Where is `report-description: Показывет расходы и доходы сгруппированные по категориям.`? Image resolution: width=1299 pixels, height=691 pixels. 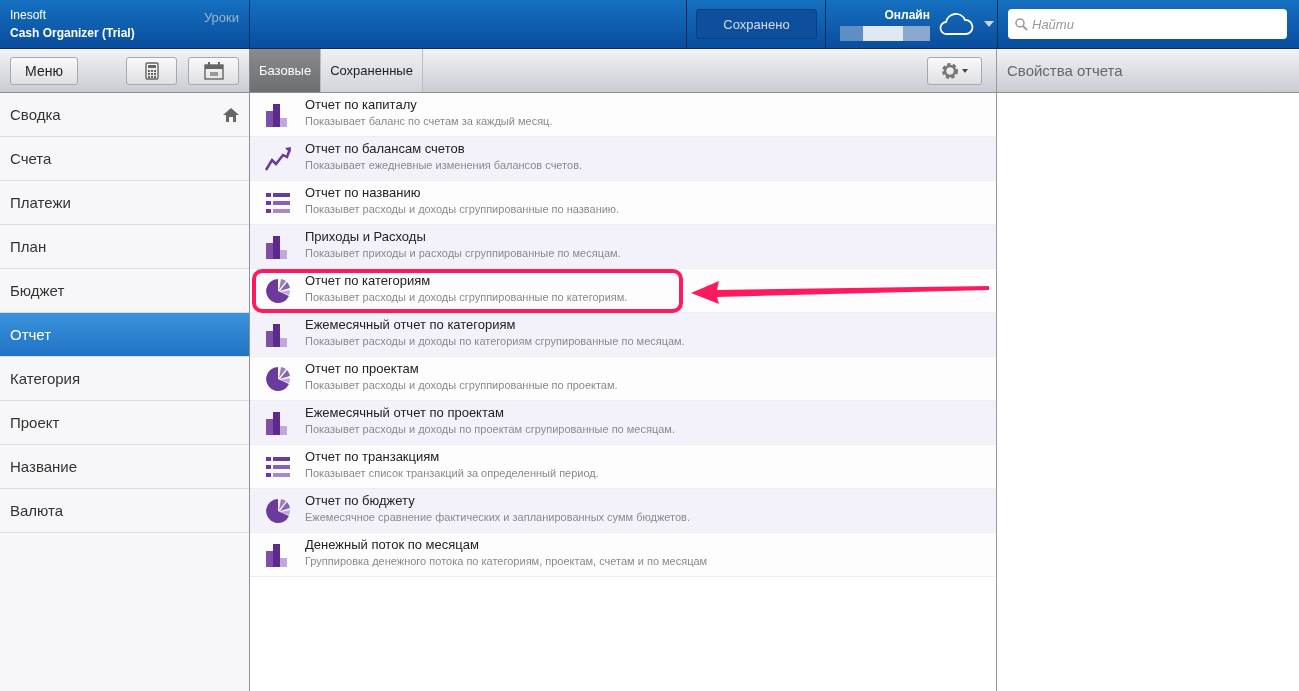
report-description: Показывет расходы и доходы сгруппированные по категориям. is located at coordinates (466, 297).